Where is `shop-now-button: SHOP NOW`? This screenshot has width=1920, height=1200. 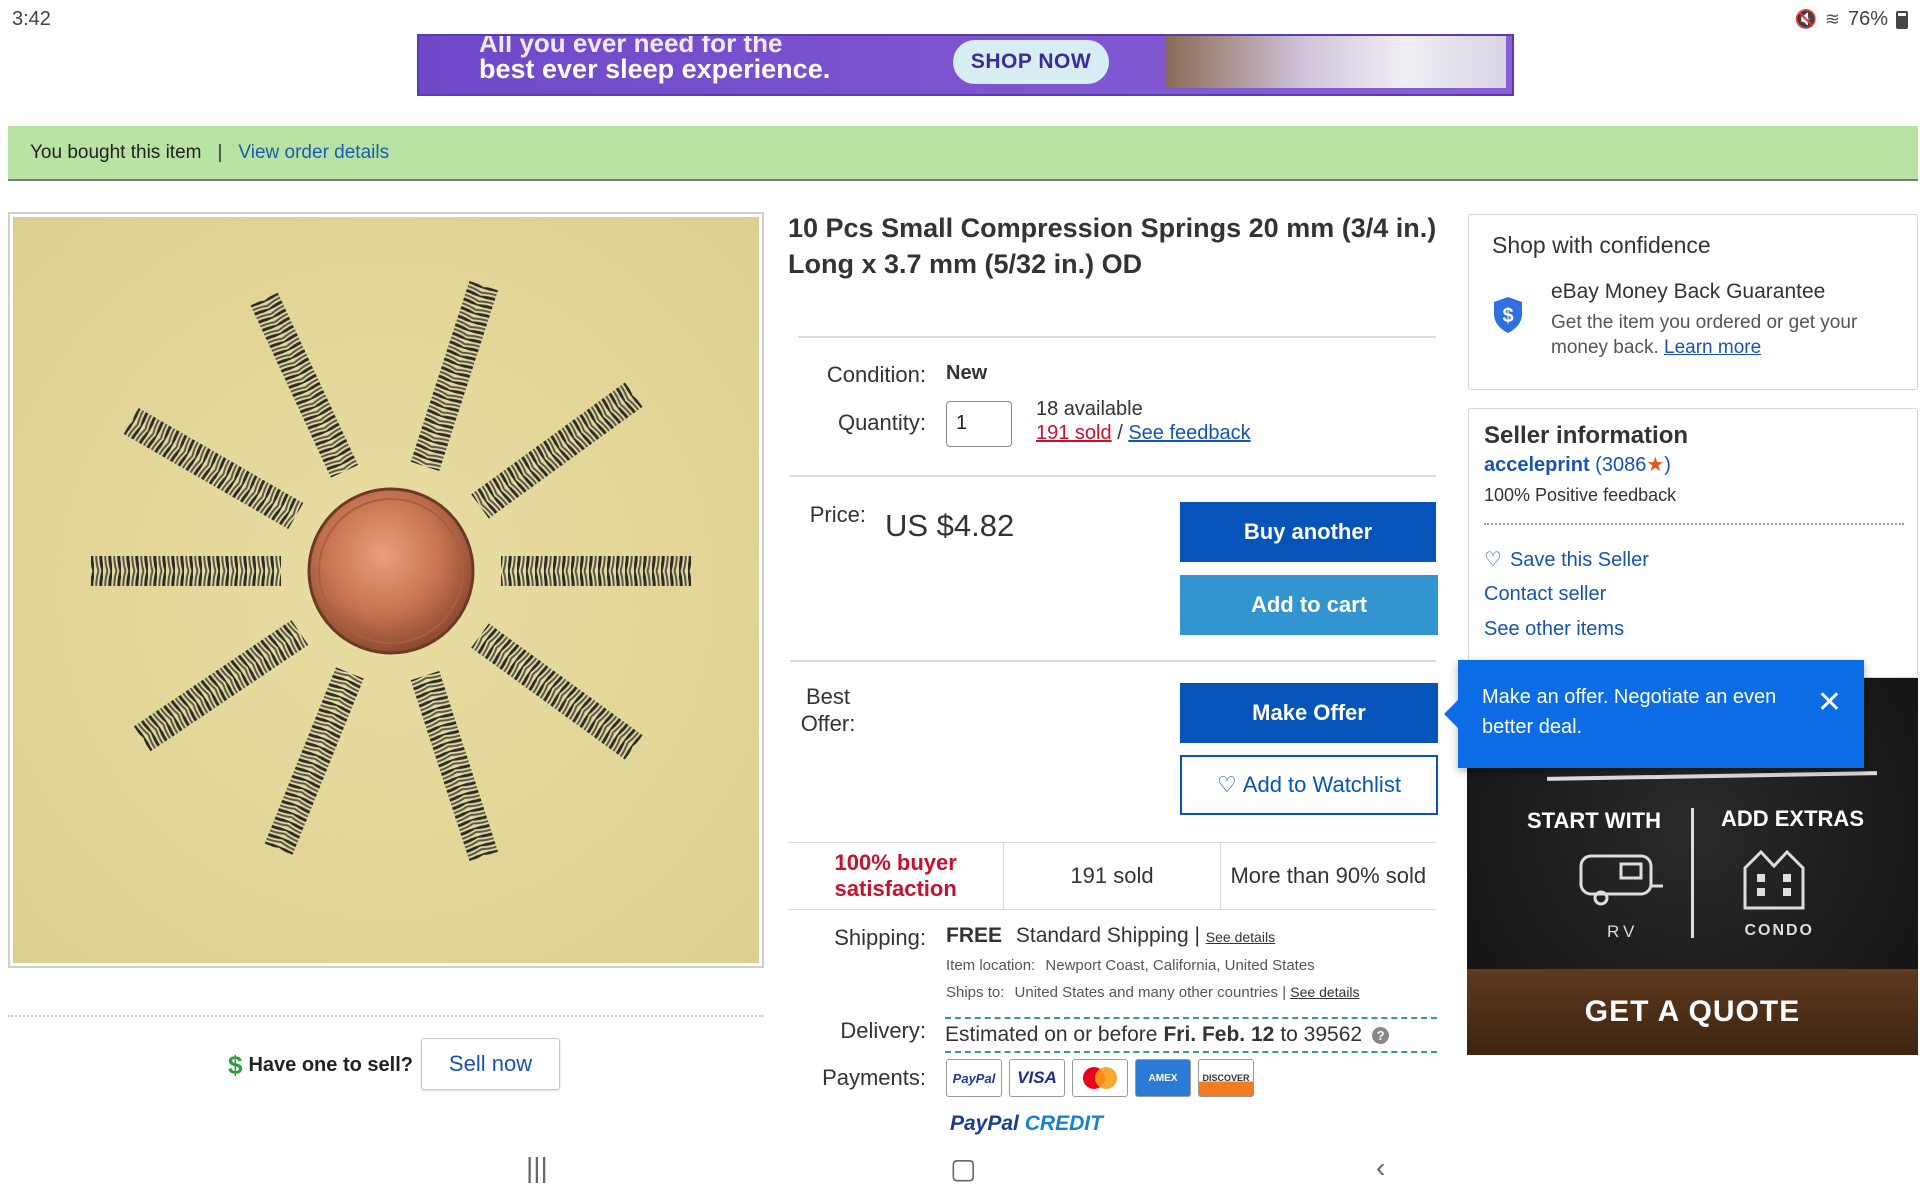
shop-now-button: SHOP NOW is located at coordinates (1031, 62).